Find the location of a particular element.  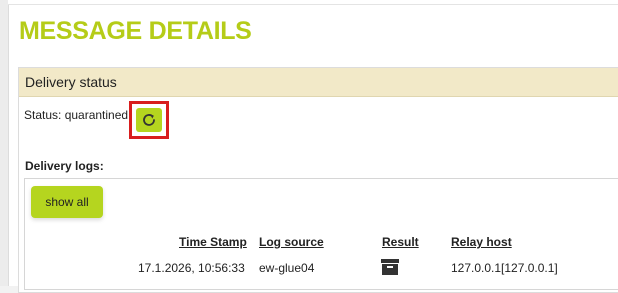

row-timestamp: 17.1.2026, 10:56:33 is located at coordinates (191, 268).